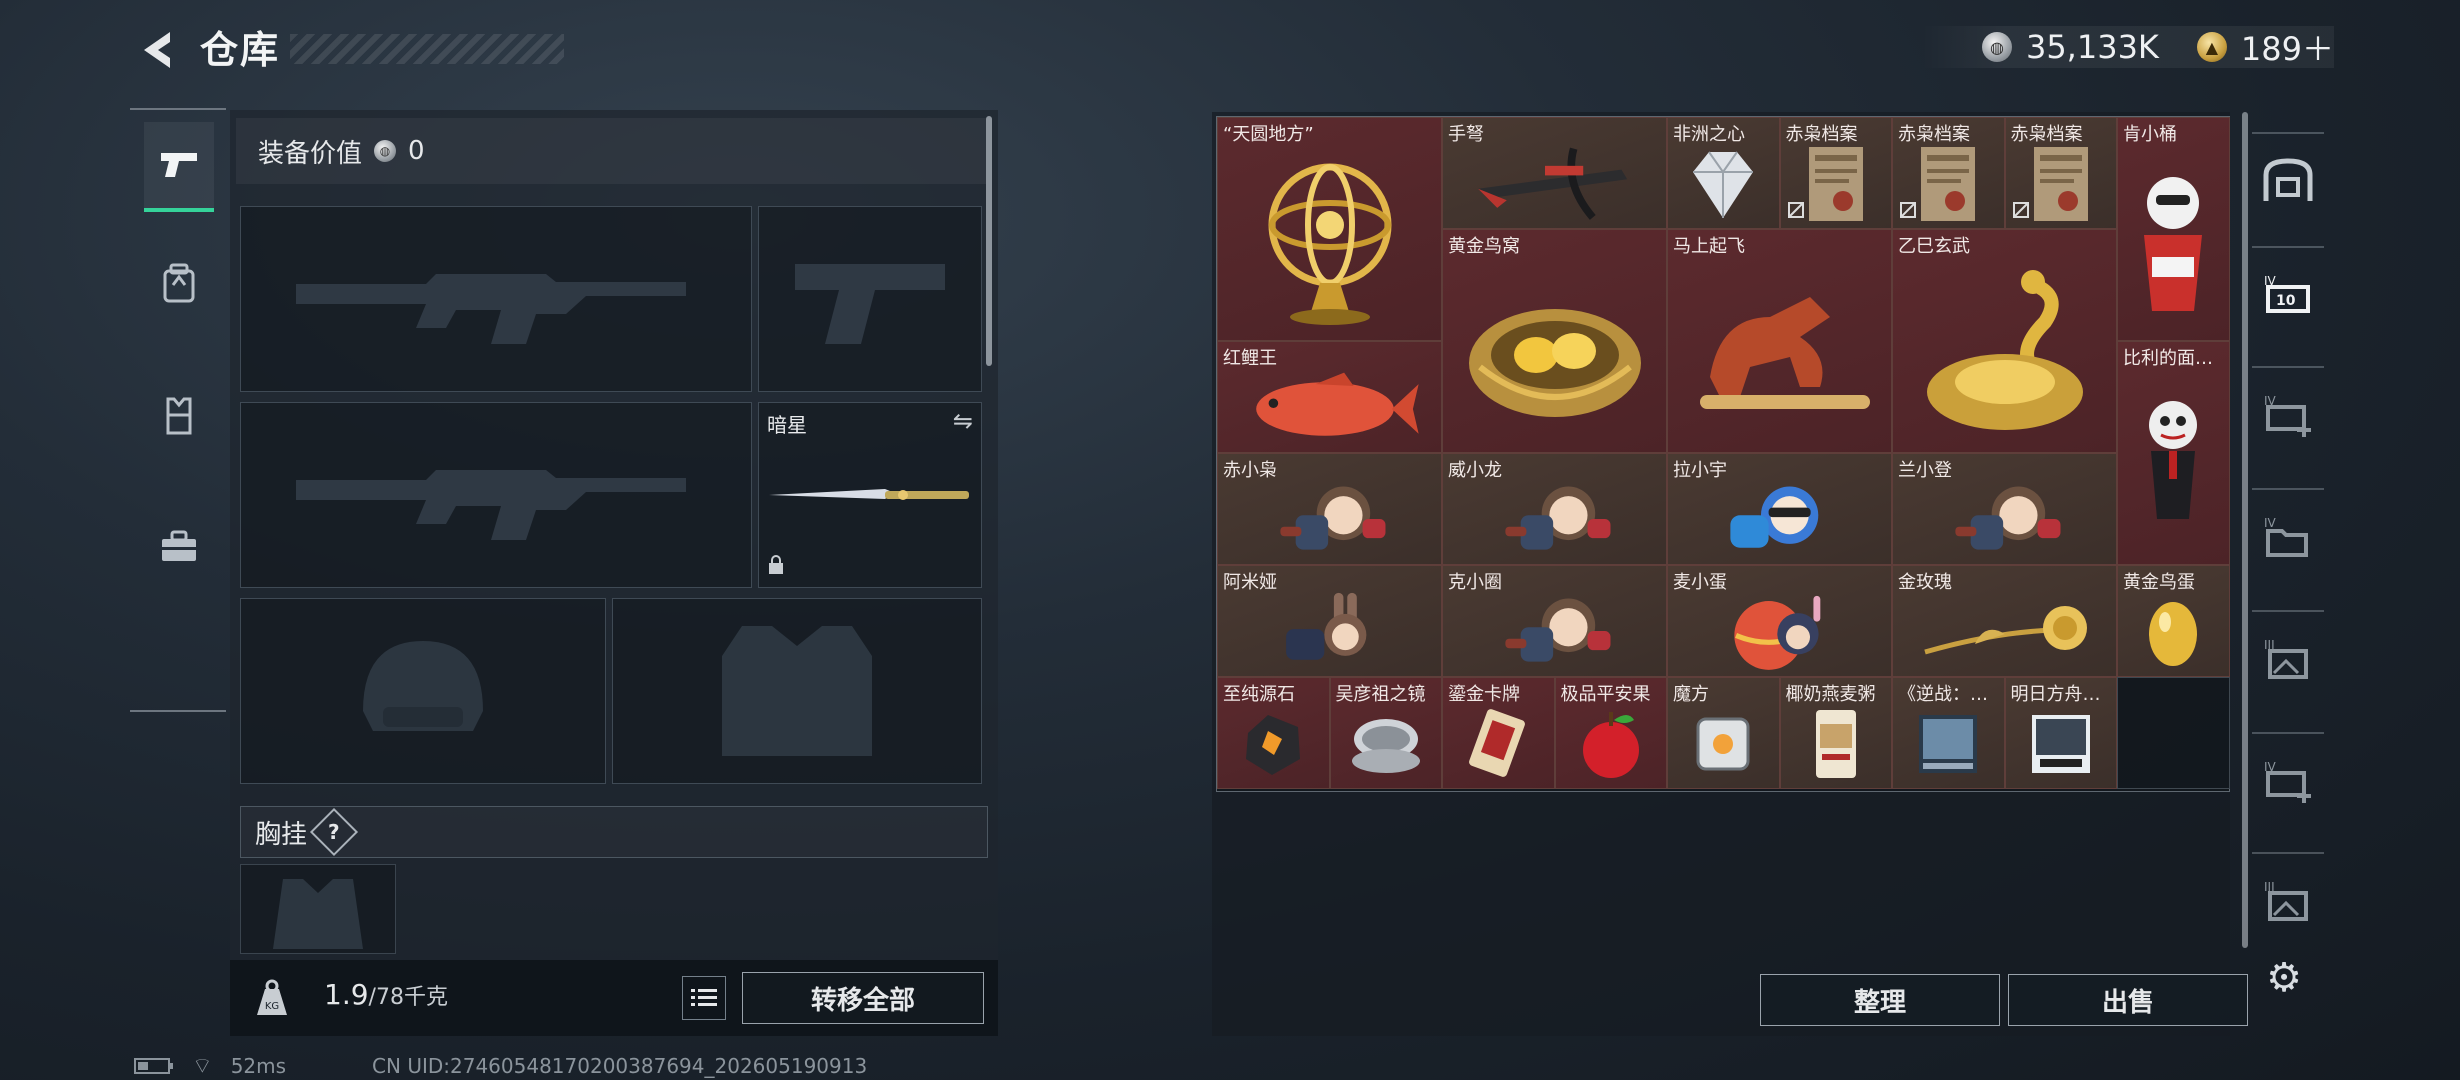  I want to click on egg-doll-item-icon, so click(1779, 632).